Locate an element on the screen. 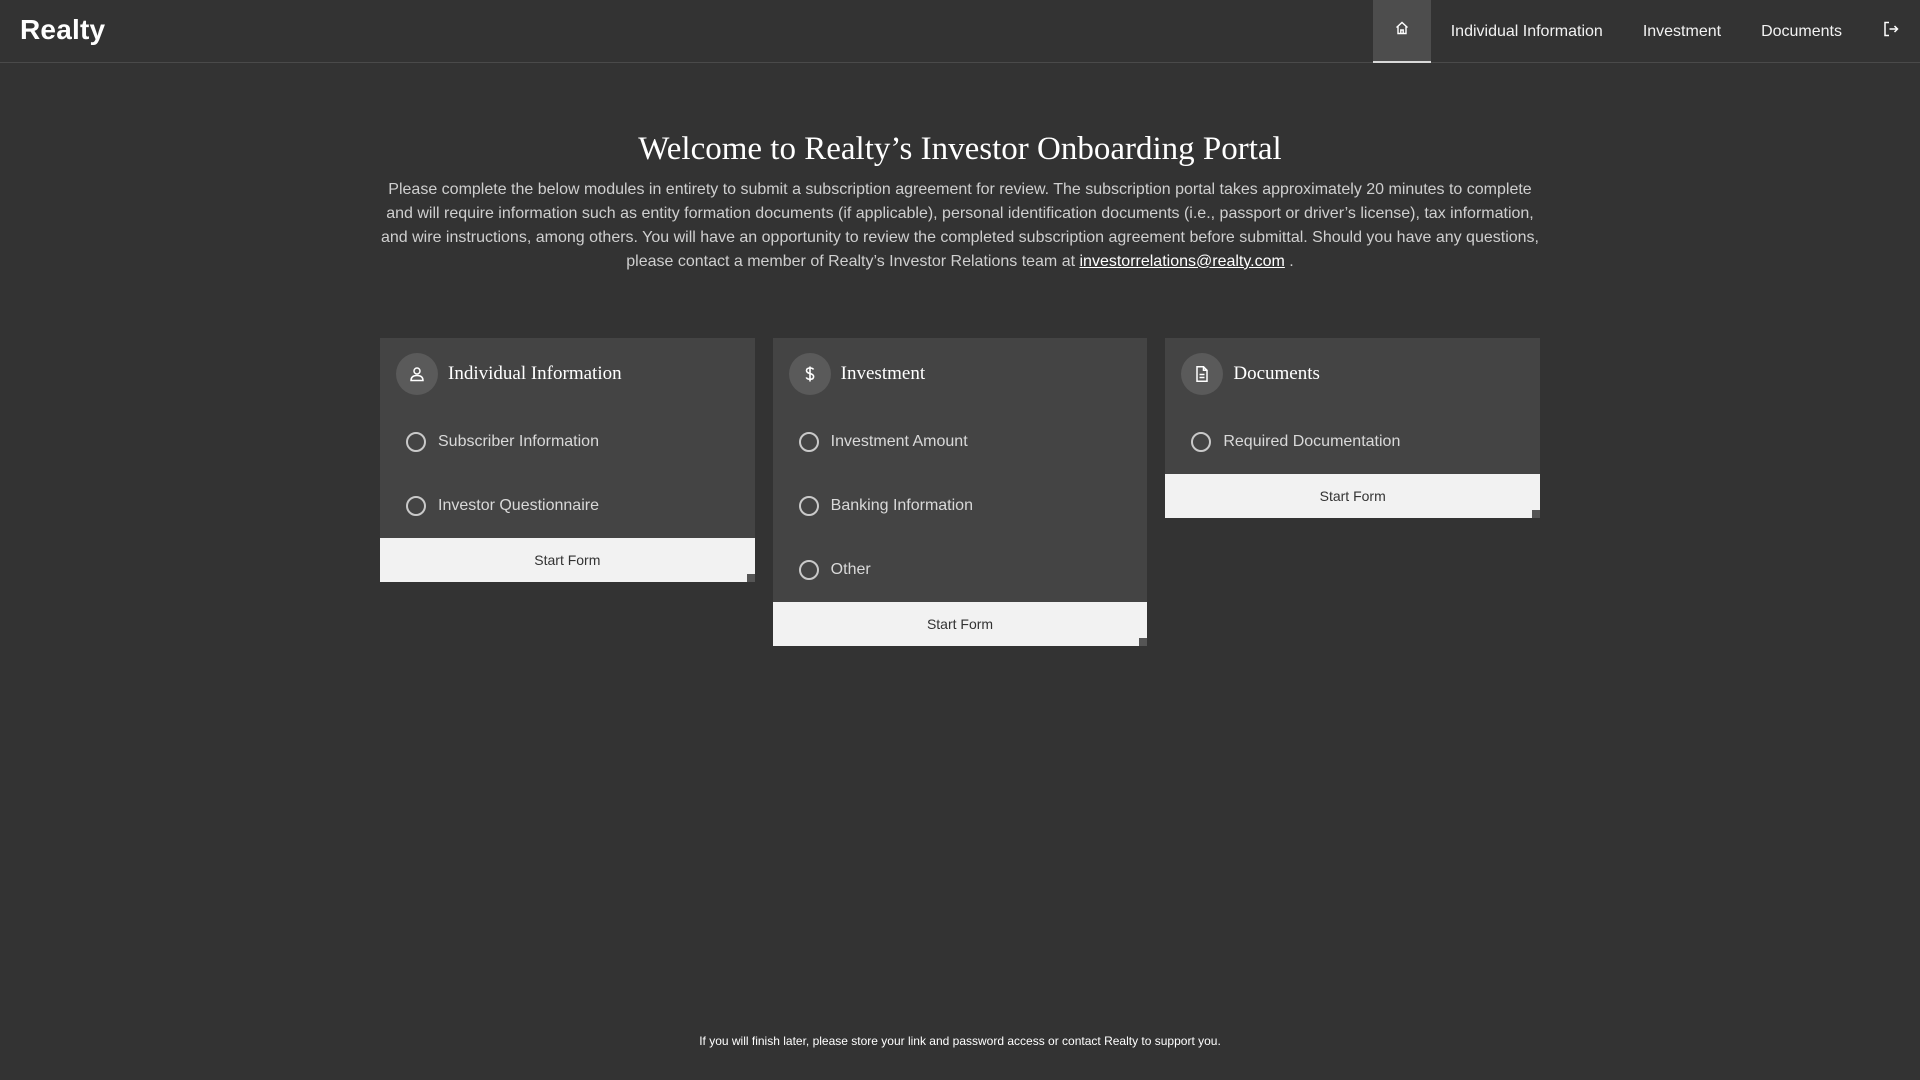  intro-trailing-period: . is located at coordinates (1289, 261).